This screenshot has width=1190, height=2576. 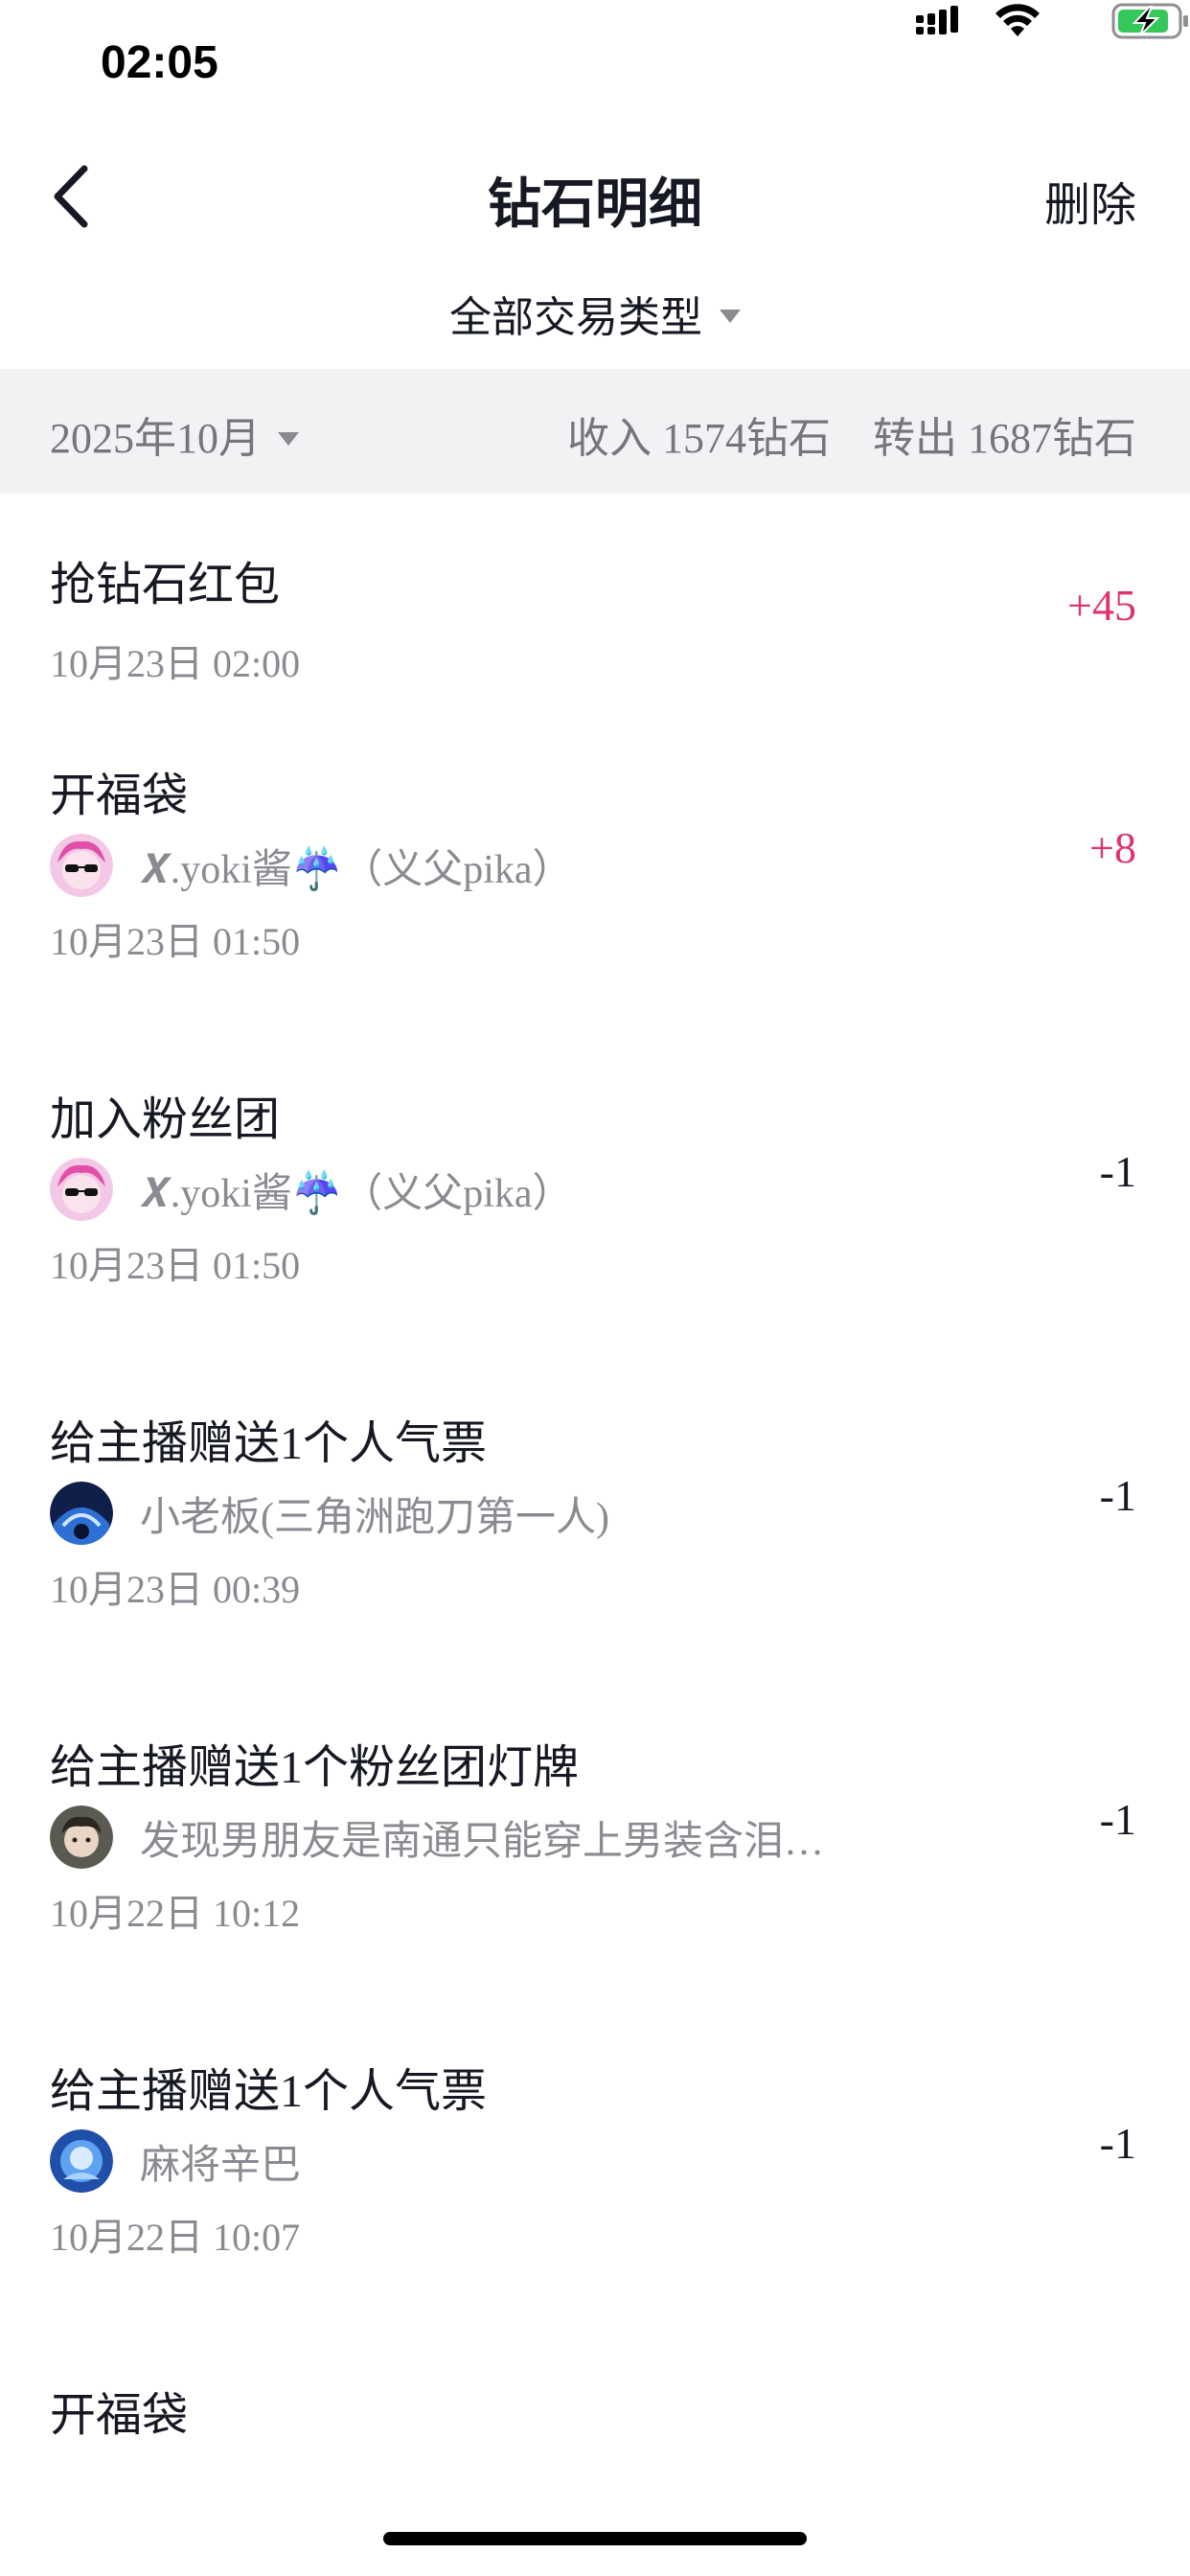 What do you see at coordinates (575, 317) in the screenshot?
I see `transaction-type-label: 全部交易类型` at bounding box center [575, 317].